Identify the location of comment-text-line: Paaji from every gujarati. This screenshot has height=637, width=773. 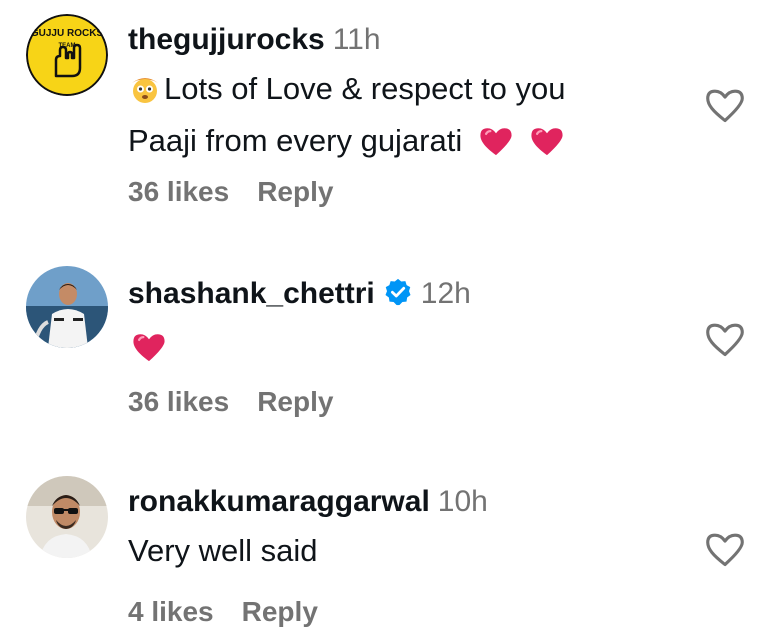
(295, 140).